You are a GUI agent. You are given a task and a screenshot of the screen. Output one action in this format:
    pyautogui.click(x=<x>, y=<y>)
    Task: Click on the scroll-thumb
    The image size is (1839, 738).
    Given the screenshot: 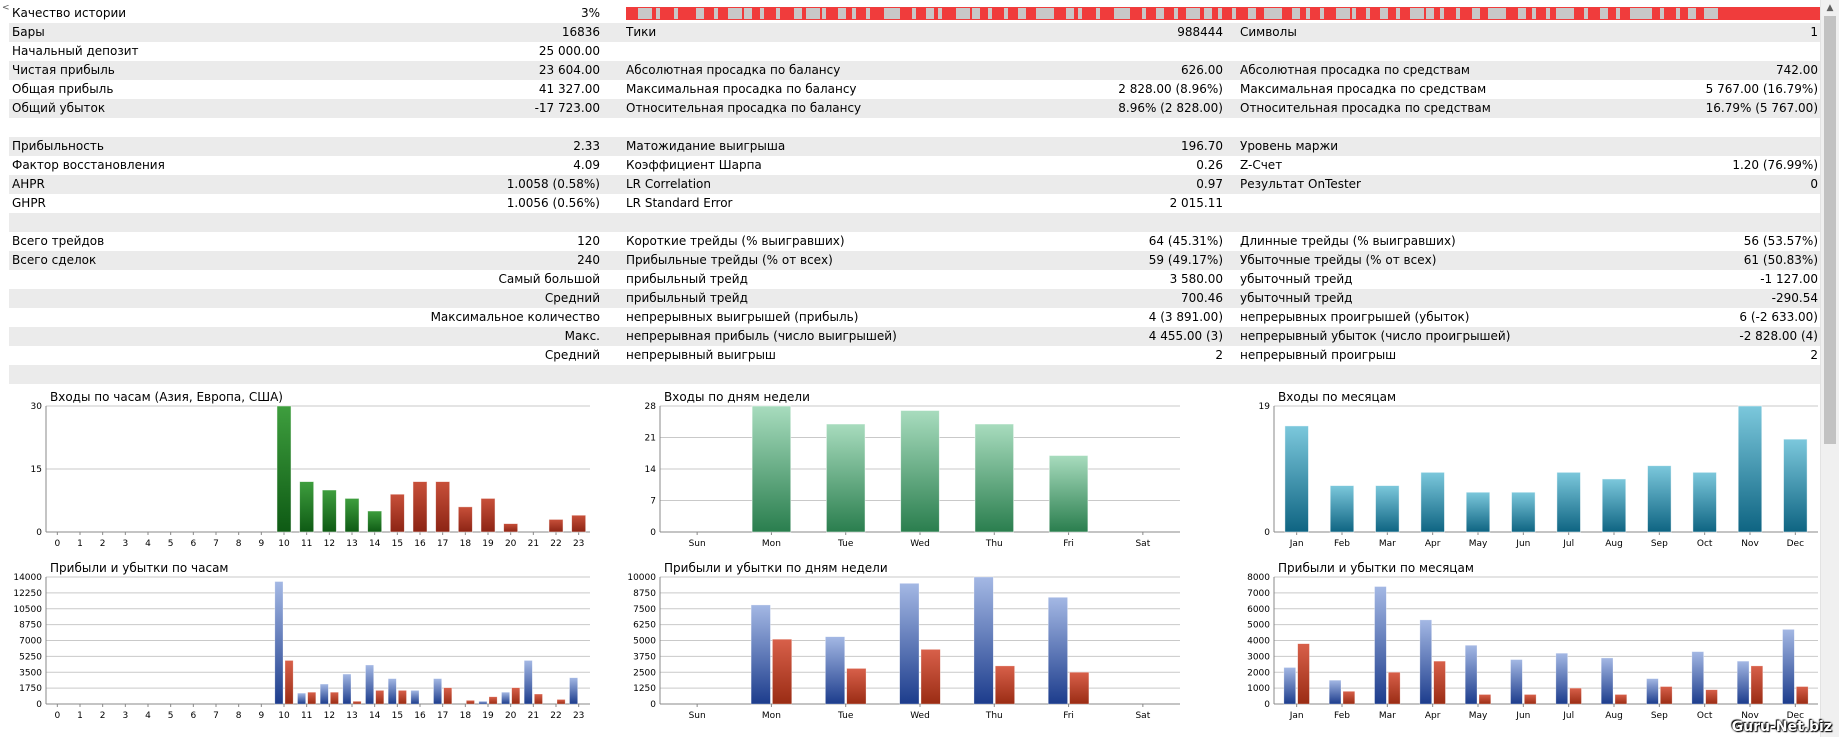 What is the action you would take?
    pyautogui.click(x=1830, y=230)
    